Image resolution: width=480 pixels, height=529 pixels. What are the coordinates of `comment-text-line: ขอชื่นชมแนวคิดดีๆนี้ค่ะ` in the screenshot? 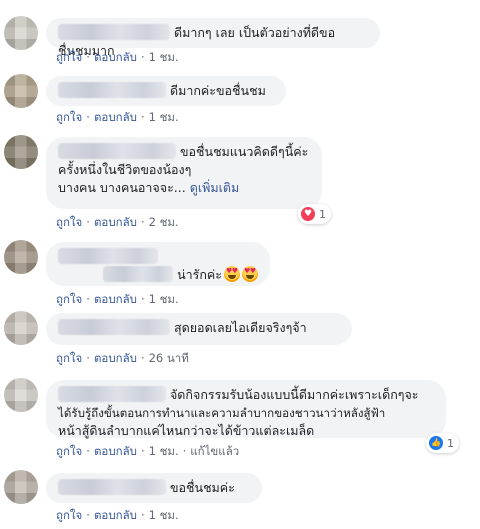 It's located at (244, 151).